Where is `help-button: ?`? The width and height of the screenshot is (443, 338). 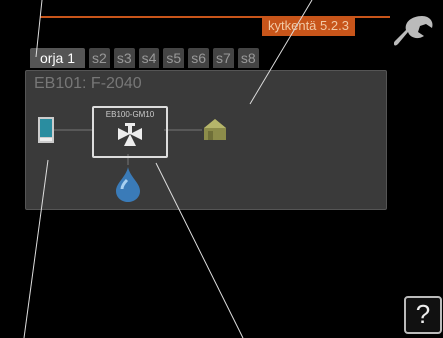
help-button: ? is located at coordinates (423, 315).